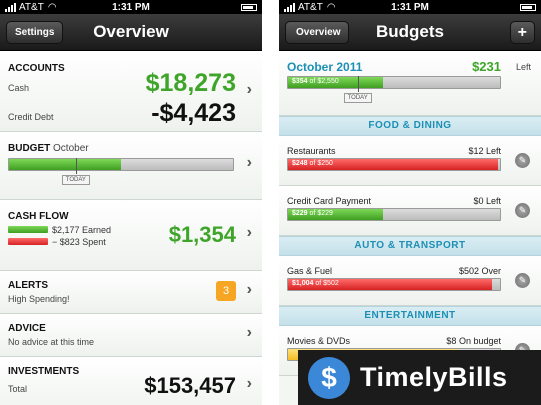  What do you see at coordinates (390, 284) in the screenshot?
I see `item-progress-fill: $1,004 of $502` at bounding box center [390, 284].